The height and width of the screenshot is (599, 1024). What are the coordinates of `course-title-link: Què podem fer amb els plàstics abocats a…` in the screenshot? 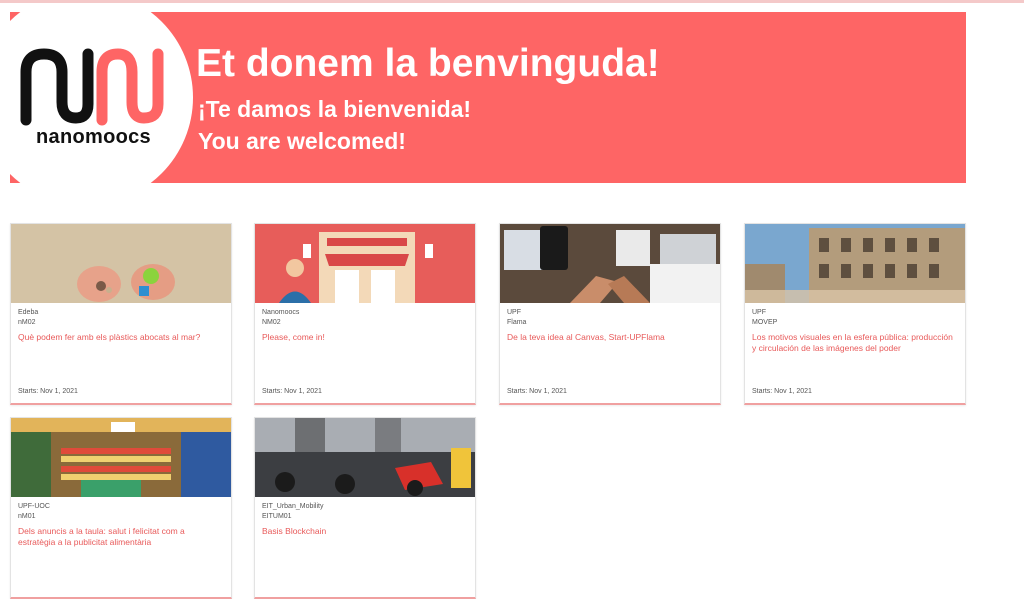 It's located at (120, 337).